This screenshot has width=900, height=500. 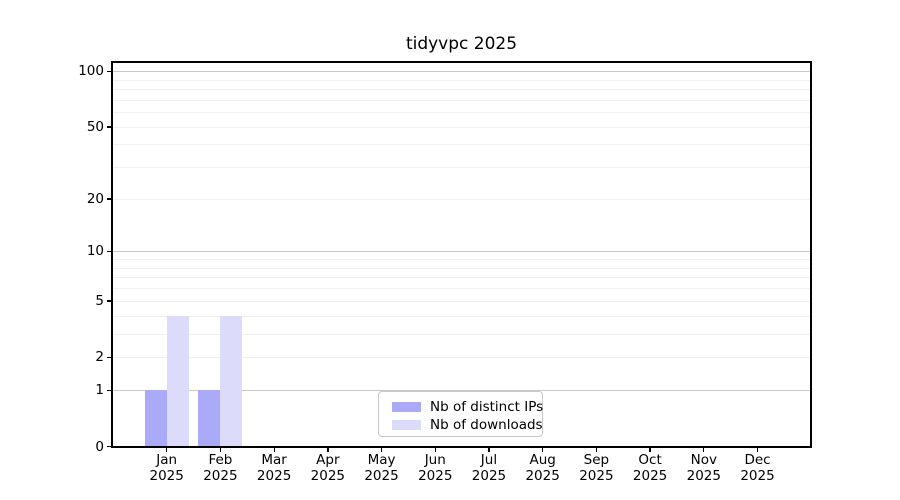 I want to click on legend-label: Nb of downloads, so click(x=486, y=425).